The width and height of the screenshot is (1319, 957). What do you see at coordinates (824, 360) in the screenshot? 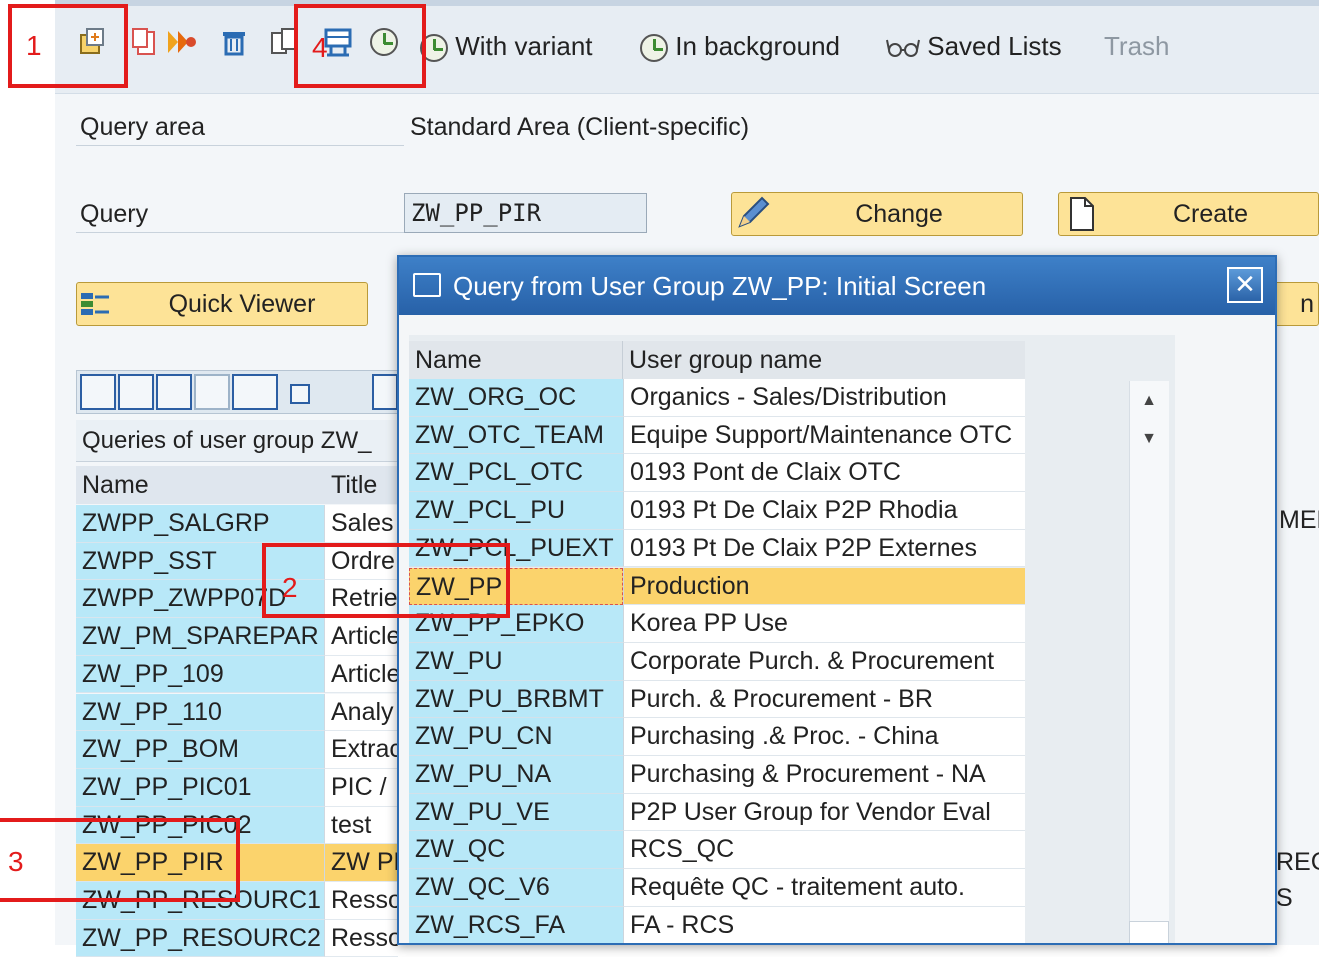
I see `column-header-user-group-name: User group name` at bounding box center [824, 360].